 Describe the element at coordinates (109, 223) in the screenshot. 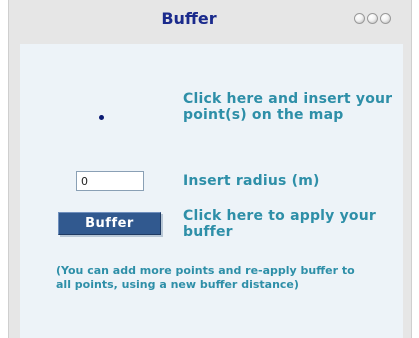

I see `buffer-button: Buffer` at that location.